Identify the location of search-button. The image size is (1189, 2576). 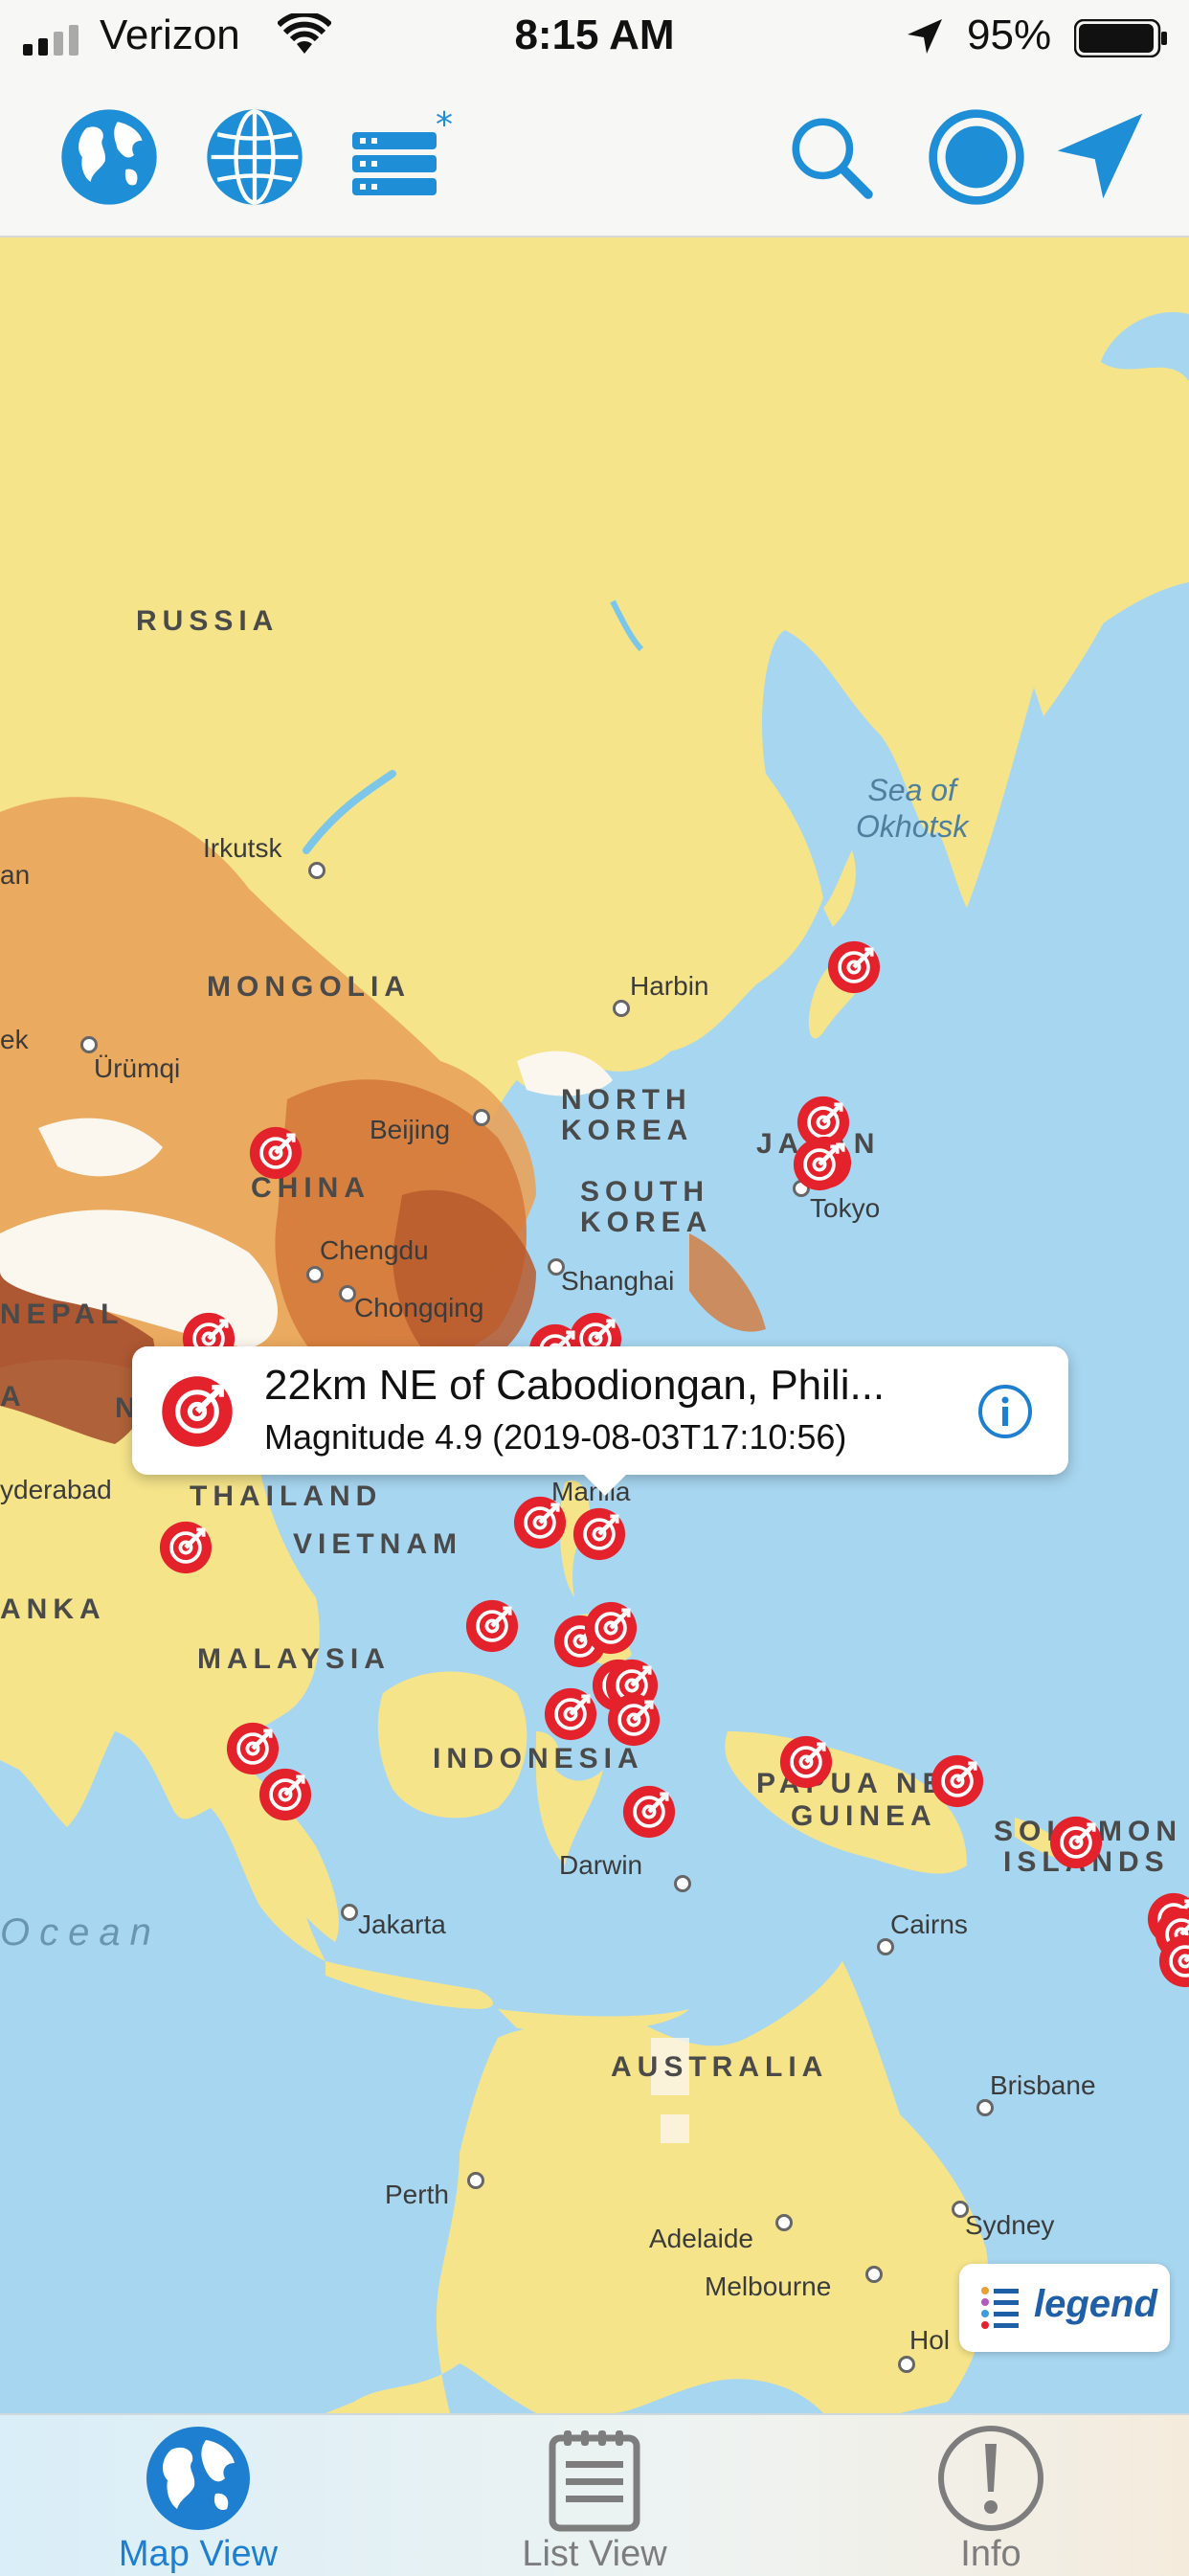
(831, 157).